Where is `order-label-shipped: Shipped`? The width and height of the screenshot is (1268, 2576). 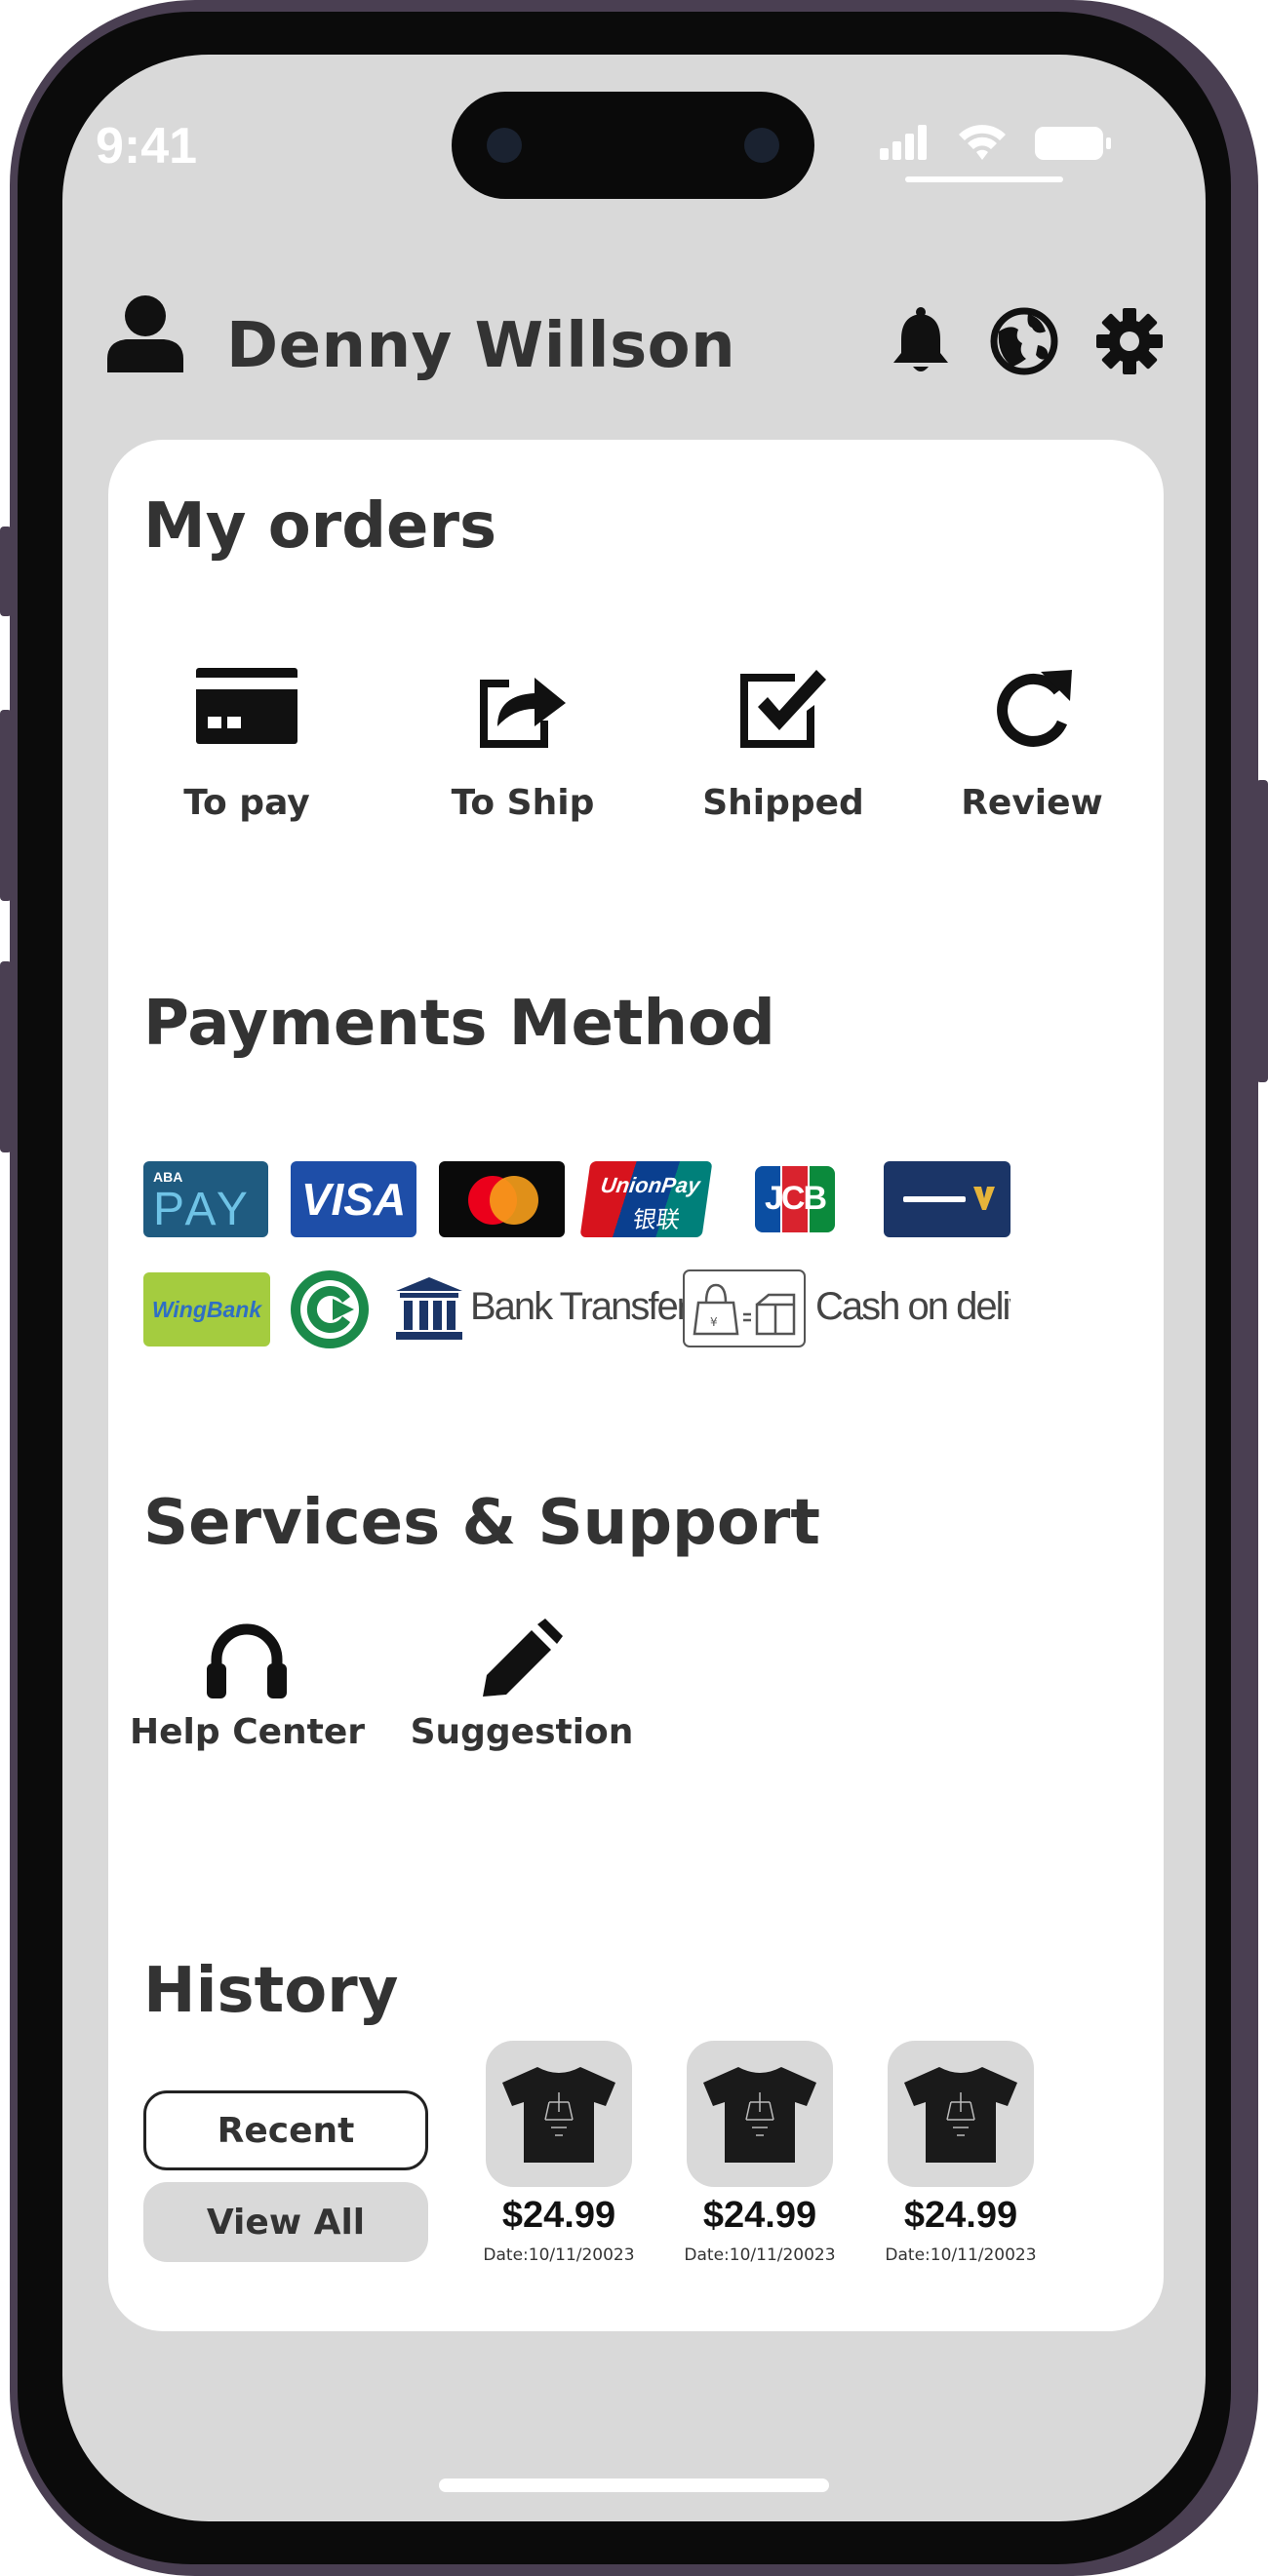 order-label-shipped: Shipped is located at coordinates (783, 803).